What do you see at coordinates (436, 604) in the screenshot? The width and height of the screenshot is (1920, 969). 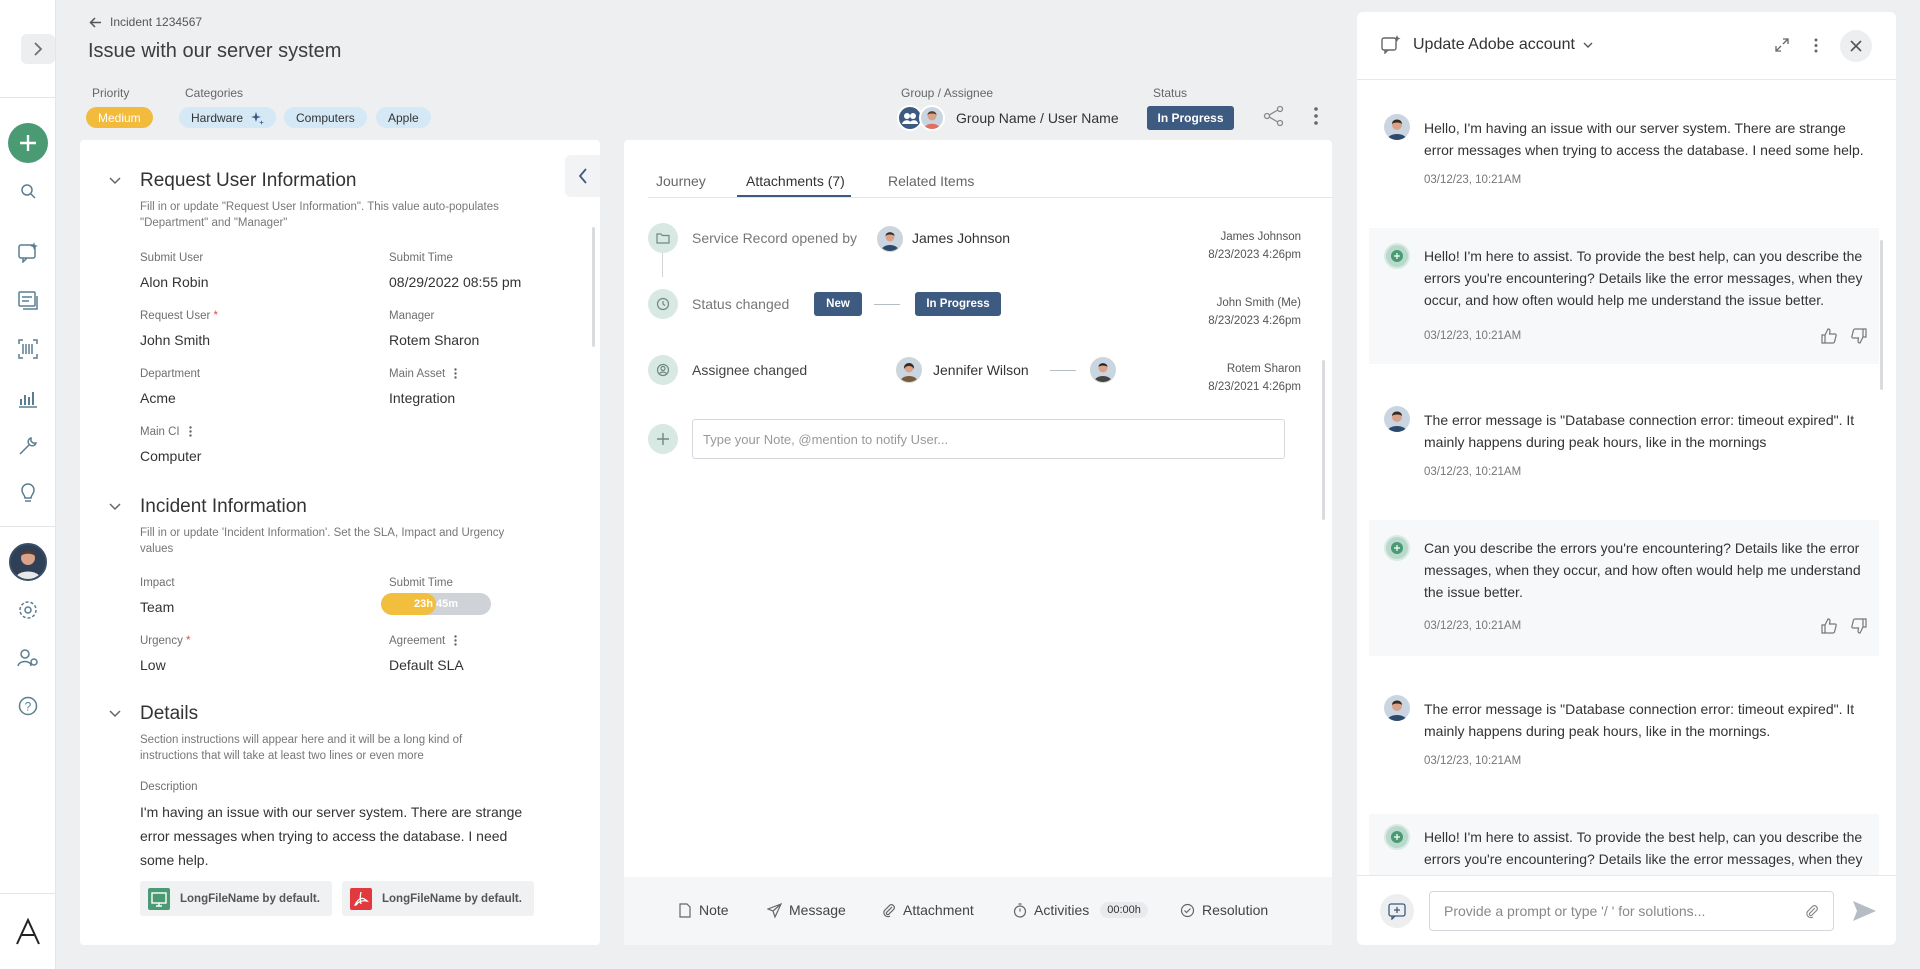 I see `sla-time-remaining: 23h 45m` at bounding box center [436, 604].